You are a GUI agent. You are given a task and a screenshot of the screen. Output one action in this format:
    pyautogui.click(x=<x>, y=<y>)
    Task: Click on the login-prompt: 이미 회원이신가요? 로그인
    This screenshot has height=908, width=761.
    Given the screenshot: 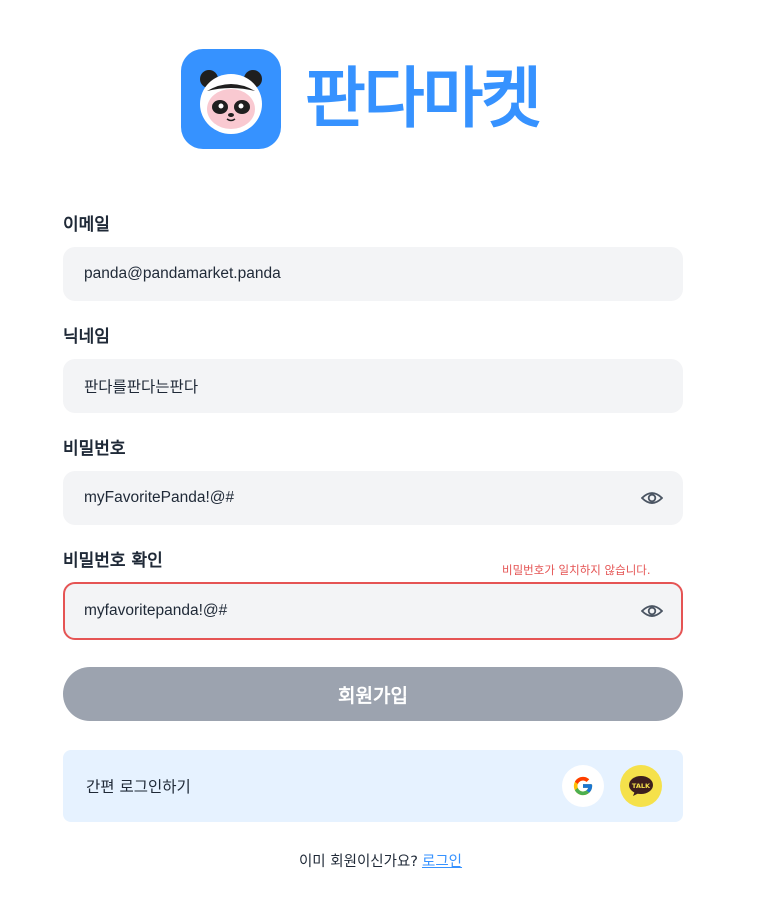 What is the action you would take?
    pyautogui.click(x=380, y=860)
    